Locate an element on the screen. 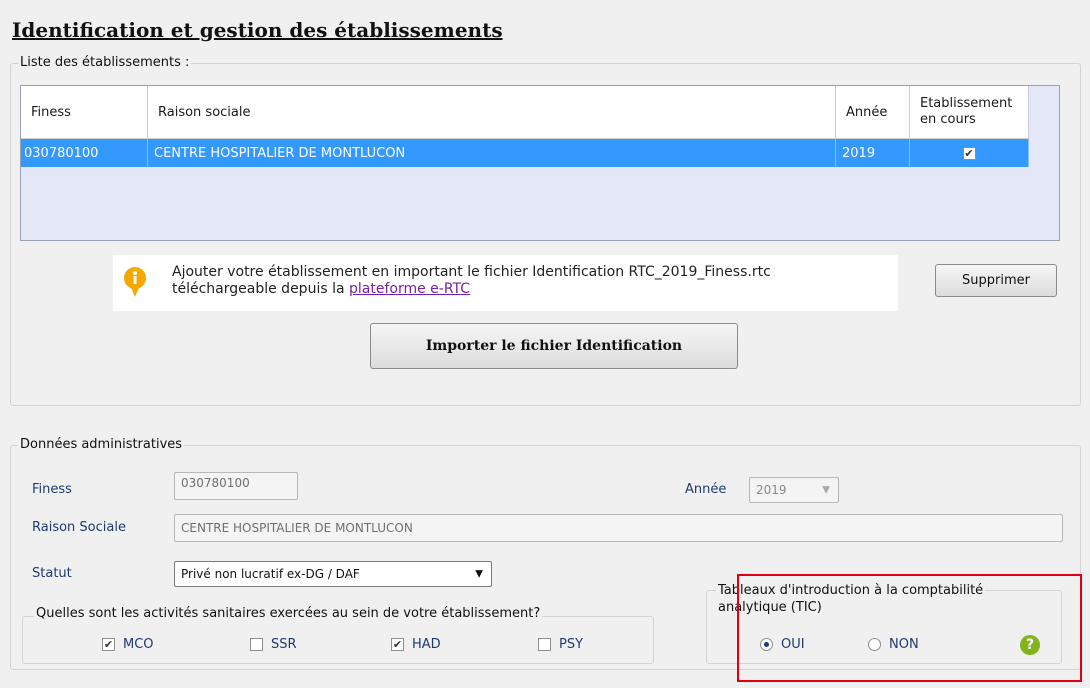 The image size is (1090, 688). admin-group-legend: Données administratives is located at coordinates (101, 444).